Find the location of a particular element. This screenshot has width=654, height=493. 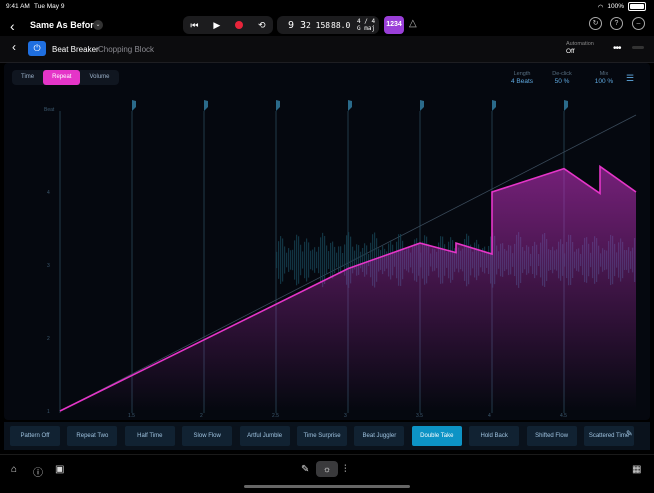

plugins-button: ☼ is located at coordinates (327, 469).